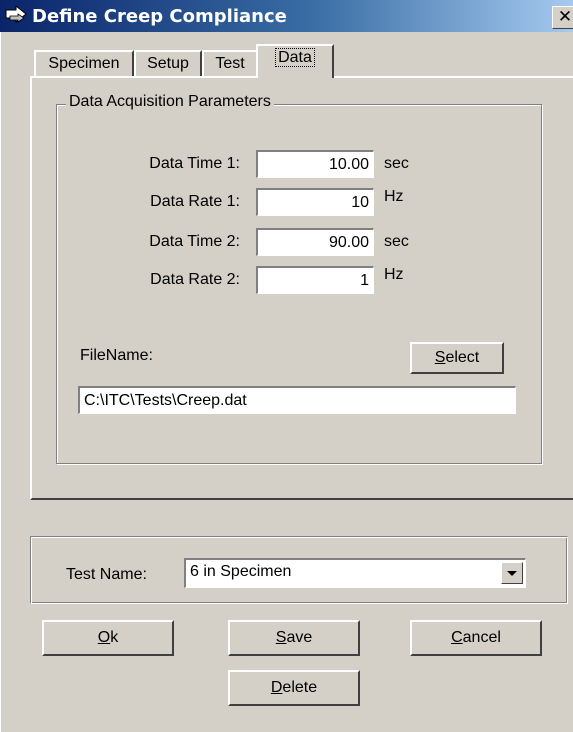 The width and height of the screenshot is (573, 732). I want to click on data-time-2-field, so click(315, 242).